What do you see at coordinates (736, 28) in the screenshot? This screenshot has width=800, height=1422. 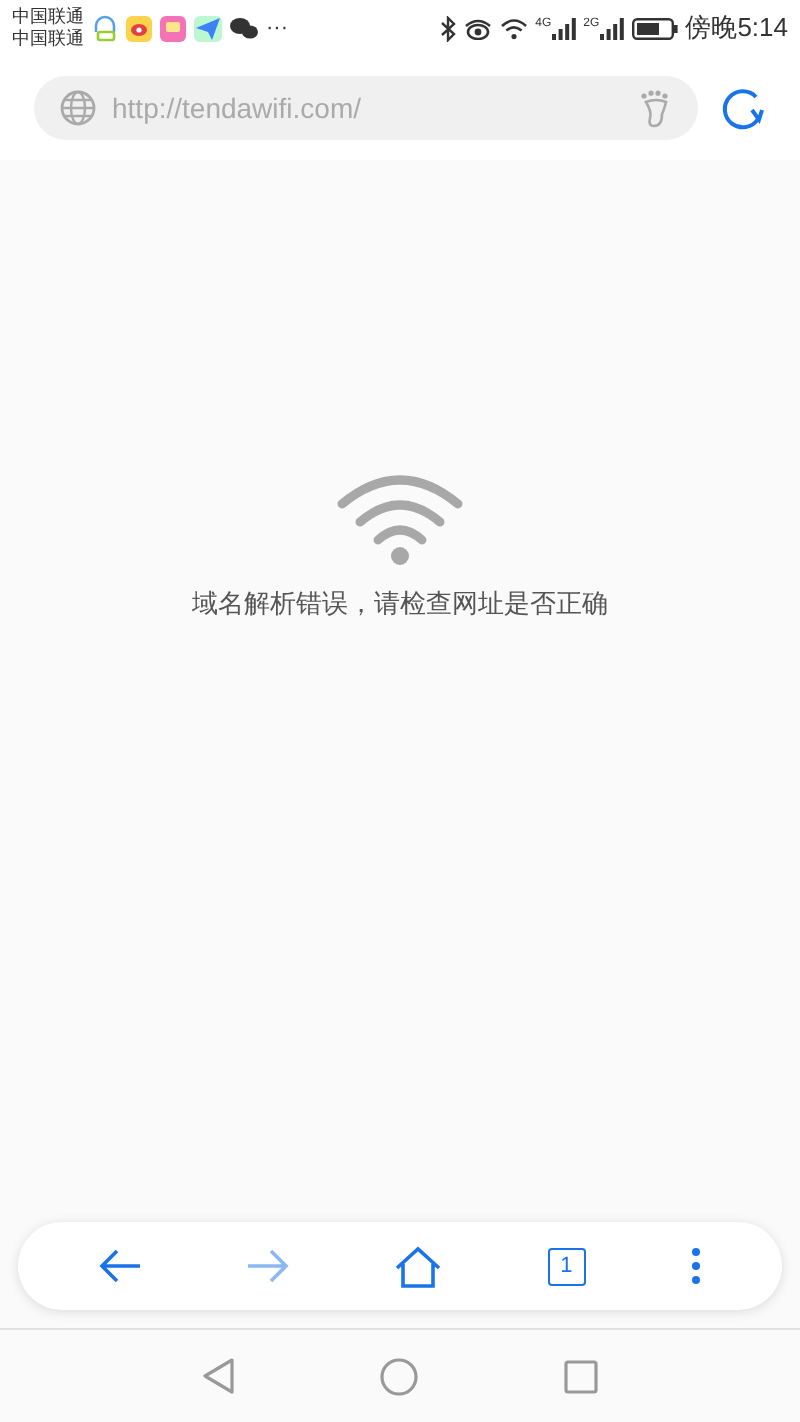 I see `clock-time: 傍晚5:14` at bounding box center [736, 28].